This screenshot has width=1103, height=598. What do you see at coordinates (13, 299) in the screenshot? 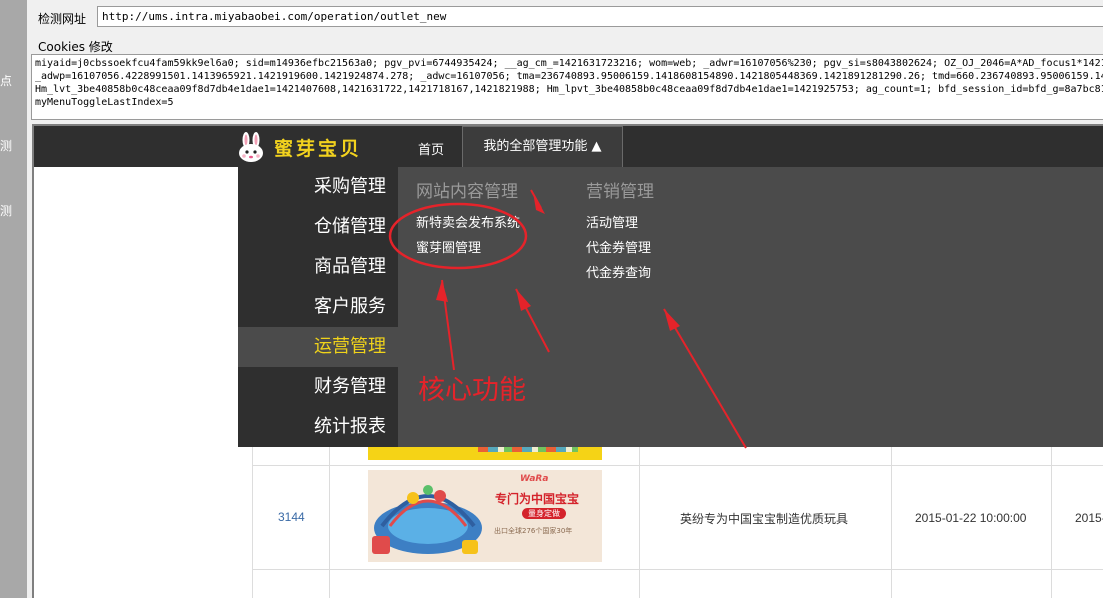
I see `left-side-panel: 点 测 测` at bounding box center [13, 299].